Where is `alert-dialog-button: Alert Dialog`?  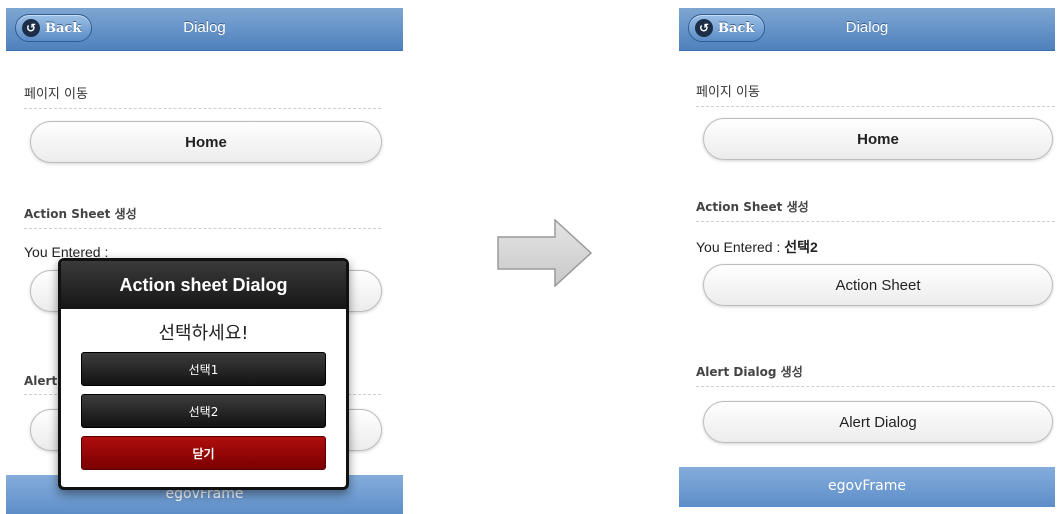 alert-dialog-button: Alert Dialog is located at coordinates (878, 422).